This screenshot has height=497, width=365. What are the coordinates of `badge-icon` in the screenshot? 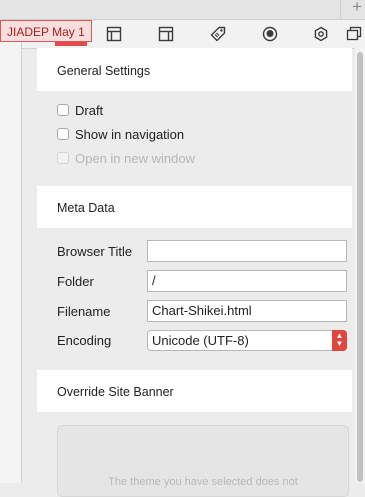 It's located at (270, 34).